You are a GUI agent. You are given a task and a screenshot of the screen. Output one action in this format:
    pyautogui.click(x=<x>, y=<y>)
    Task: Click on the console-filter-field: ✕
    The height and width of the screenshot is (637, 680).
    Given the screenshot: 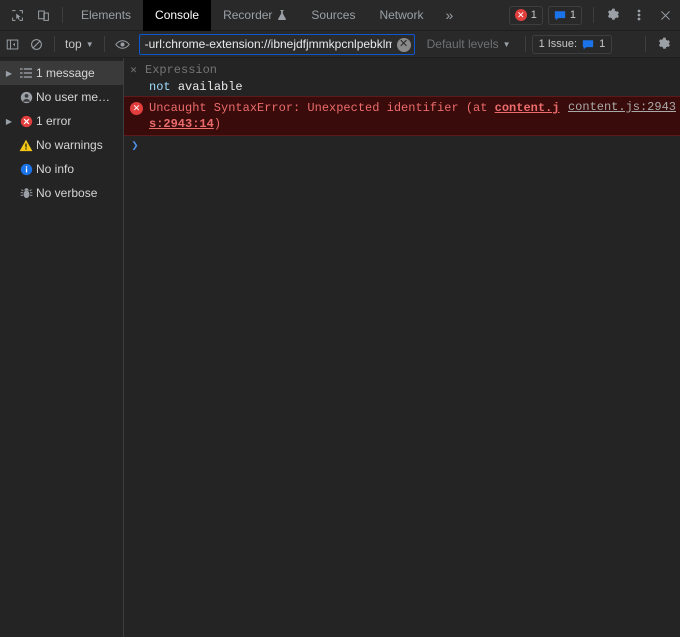 What is the action you would take?
    pyautogui.click(x=276, y=44)
    